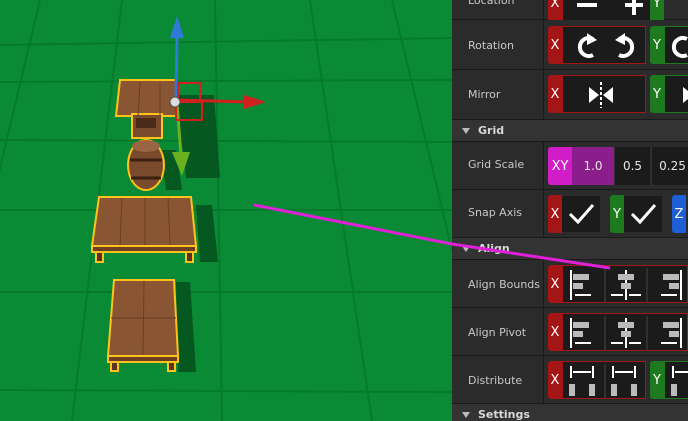 The width and height of the screenshot is (688, 421). Describe the element at coordinates (657, 11) in the screenshot. I see `location-y-axis: Y` at that location.